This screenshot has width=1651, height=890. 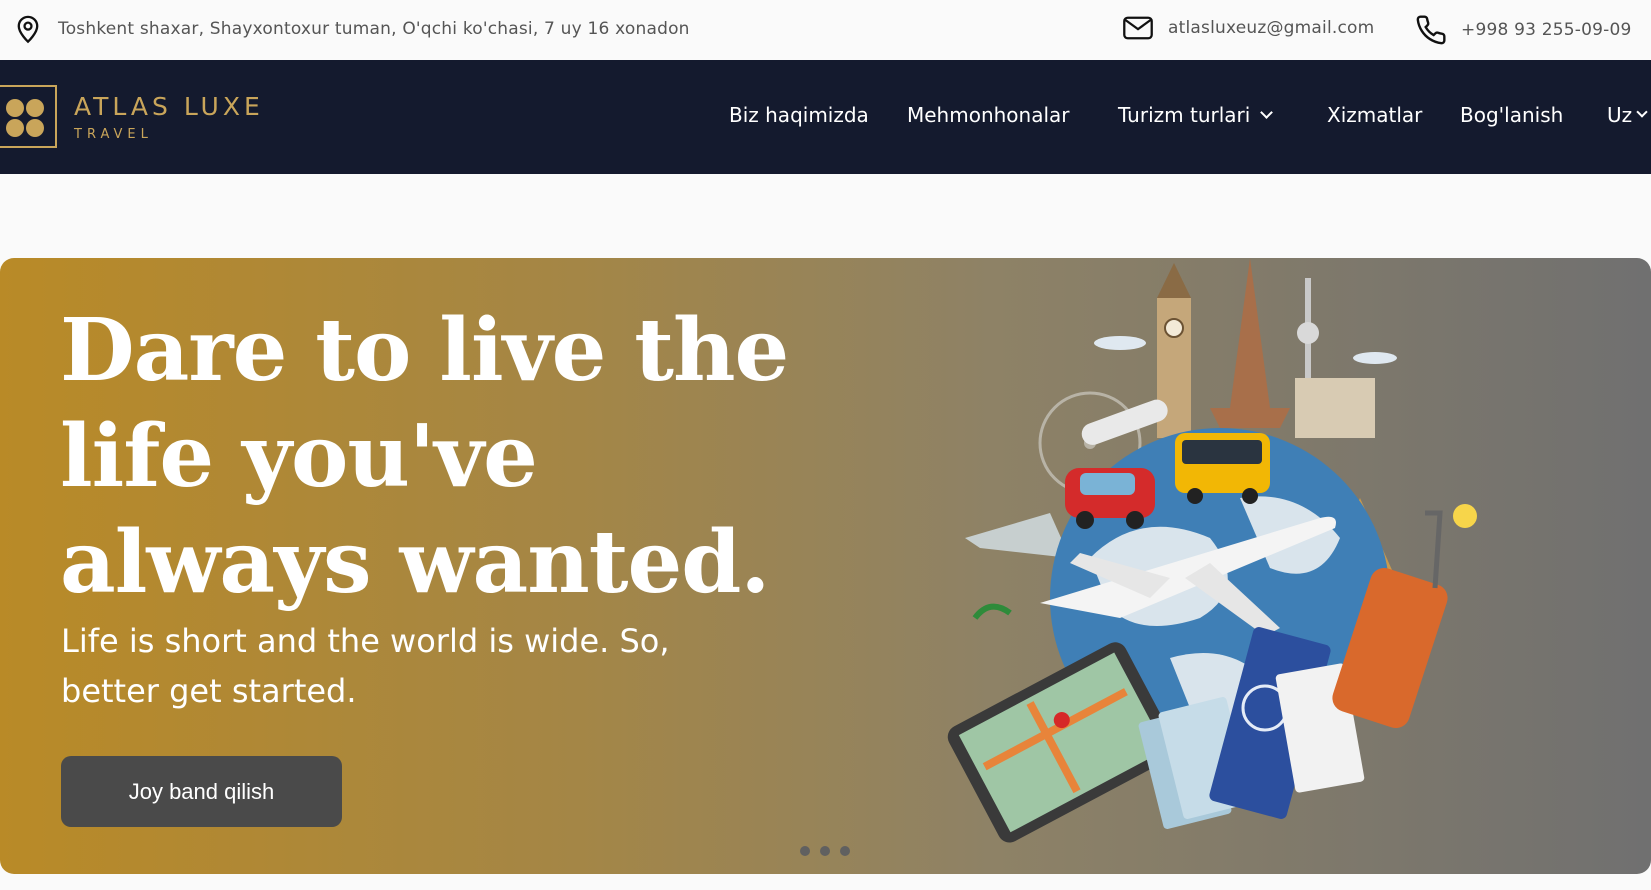 I want to click on nav-item-about: Biz haqimizda, so click(x=799, y=115).